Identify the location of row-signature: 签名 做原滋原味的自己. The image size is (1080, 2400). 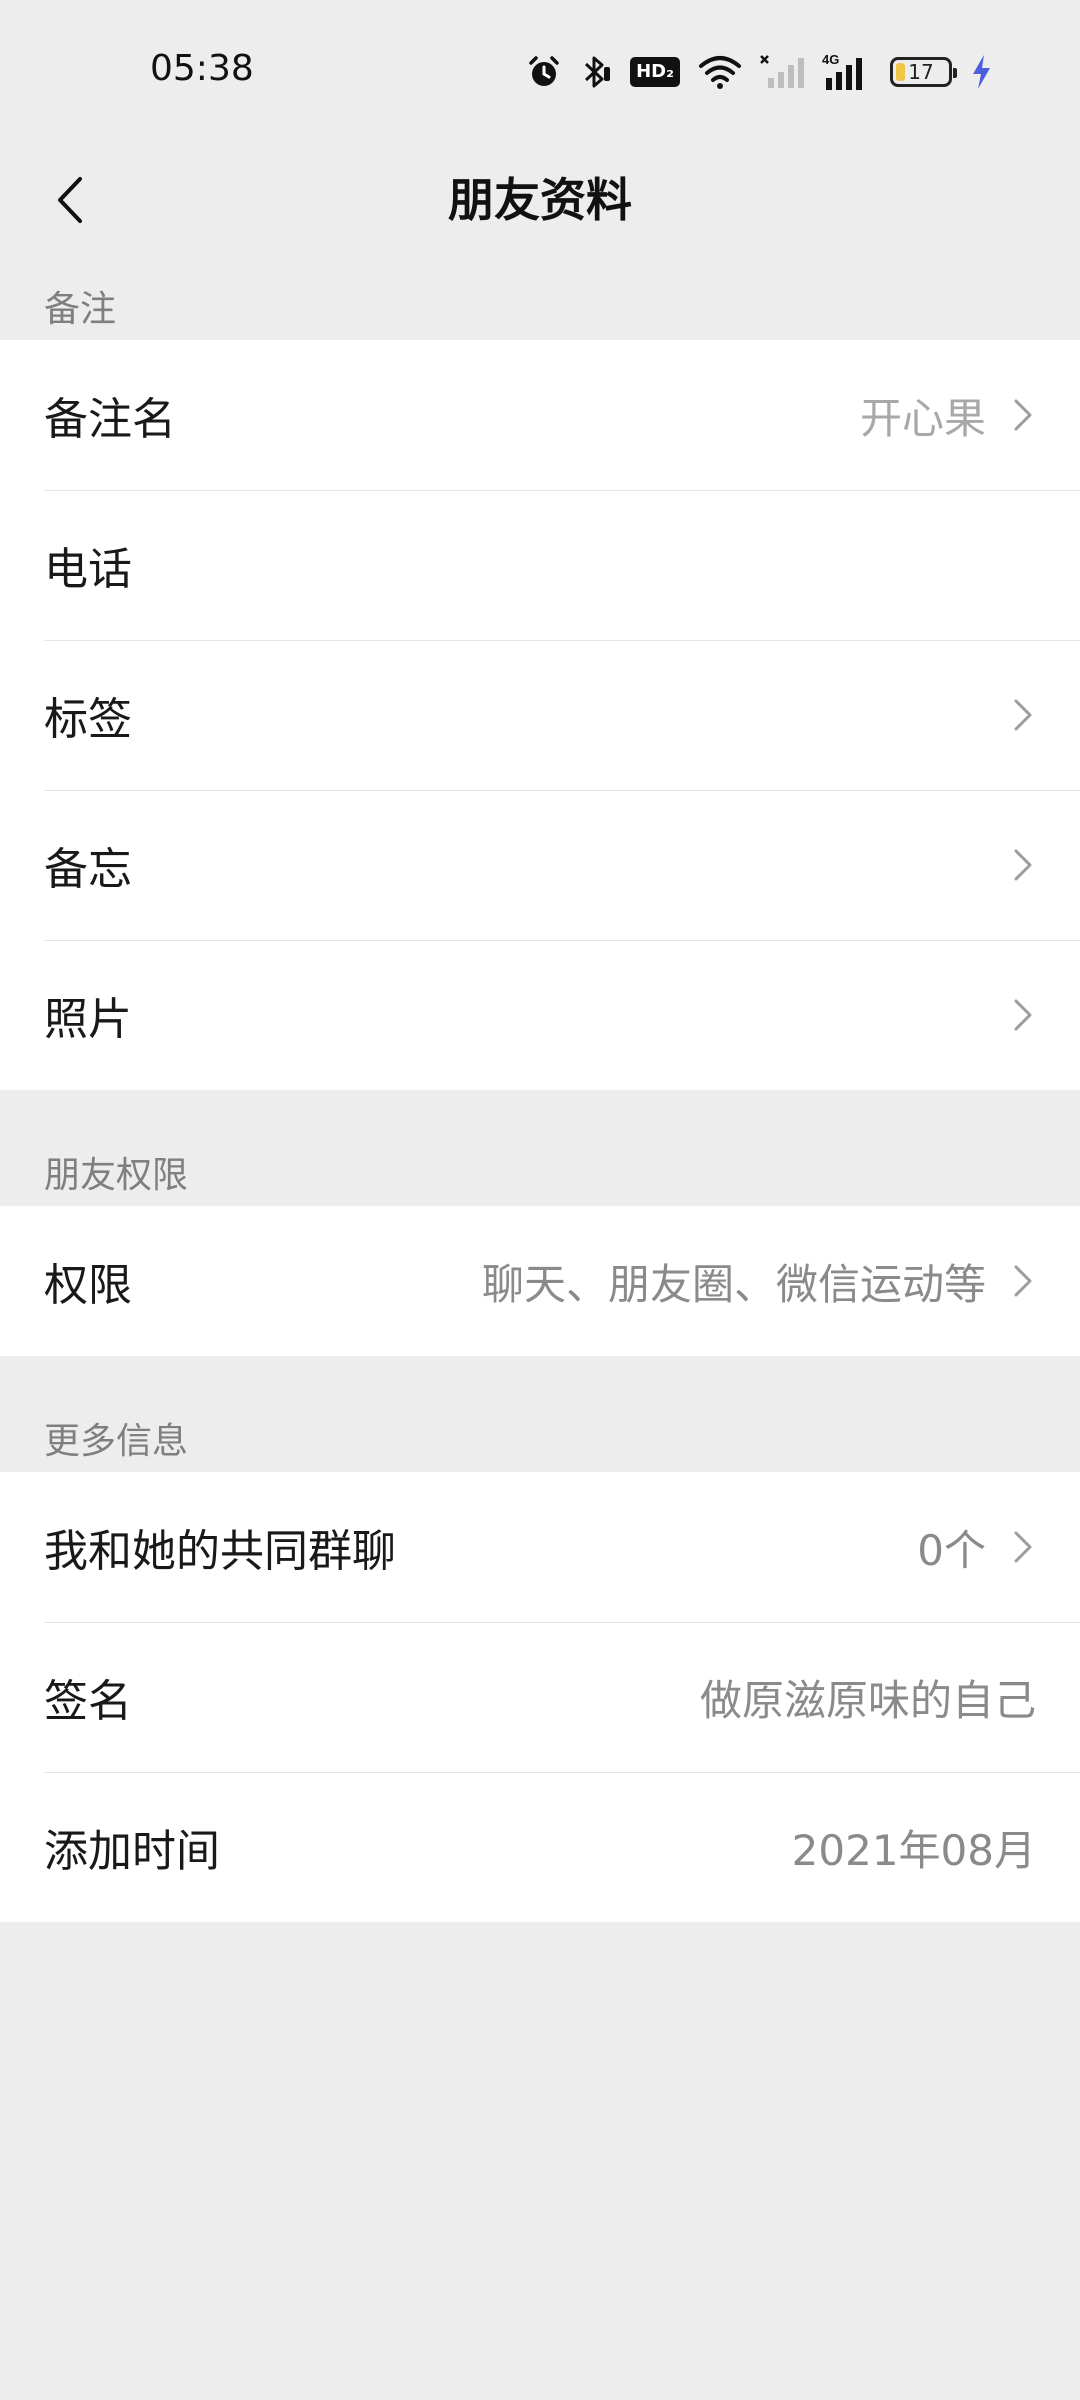
(540, 1697).